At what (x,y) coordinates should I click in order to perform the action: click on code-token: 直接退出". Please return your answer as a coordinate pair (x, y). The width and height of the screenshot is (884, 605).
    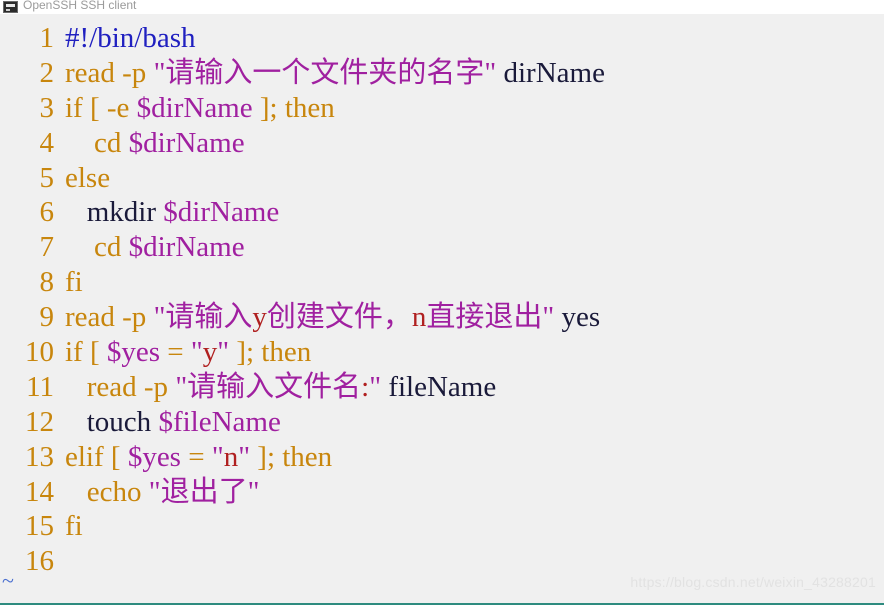
    Looking at the image, I should click on (490, 317).